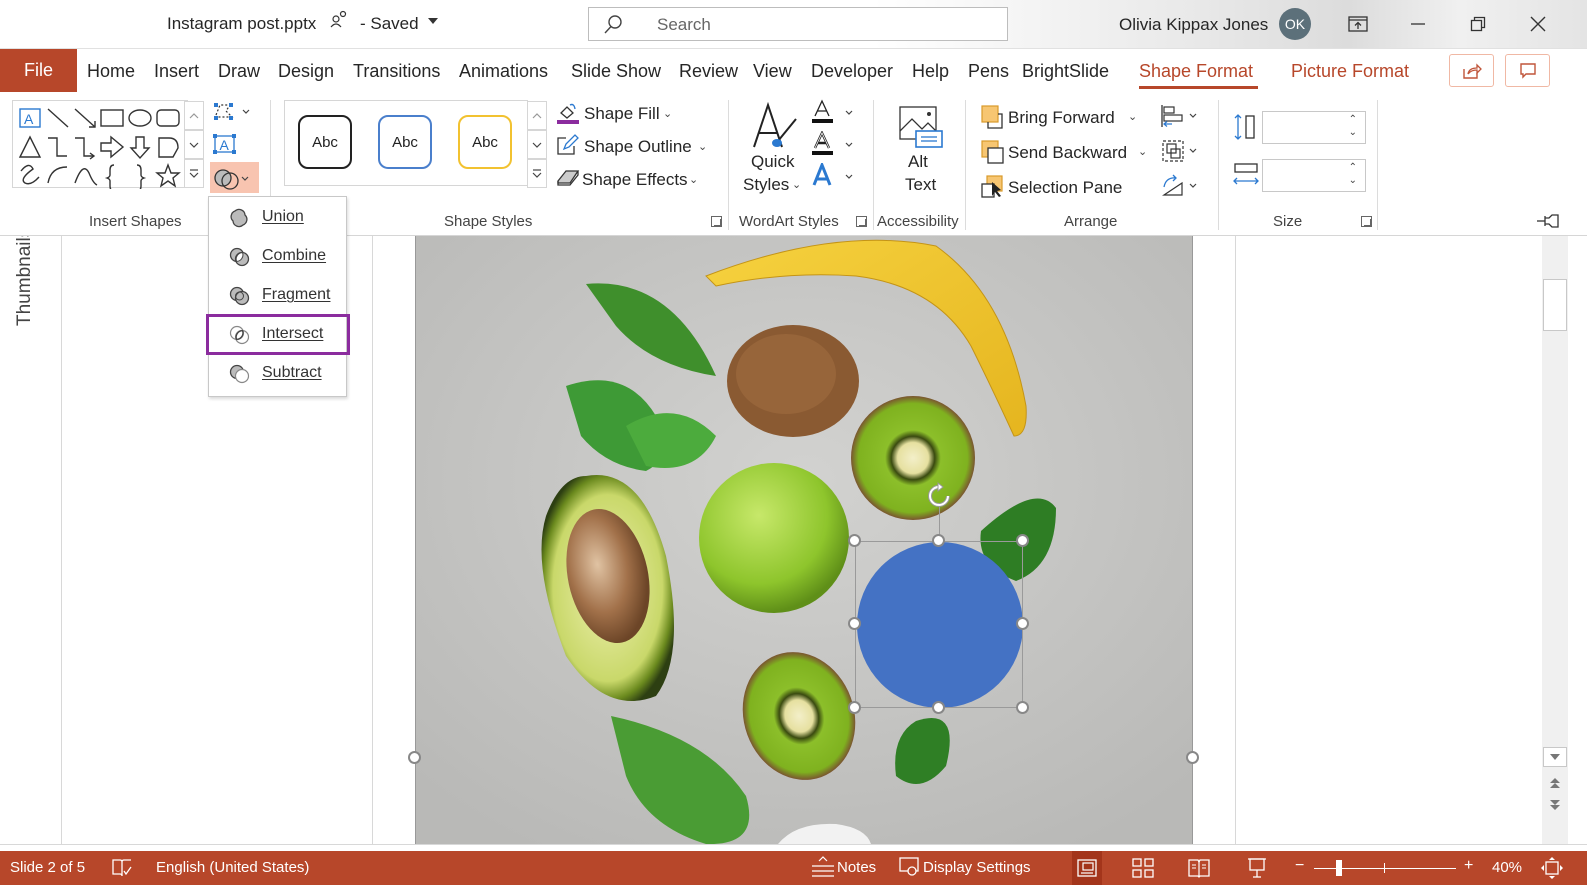 The height and width of the screenshot is (894, 1587). Describe the element at coordinates (389, 24) in the screenshot. I see `save-status: - Saved` at that location.